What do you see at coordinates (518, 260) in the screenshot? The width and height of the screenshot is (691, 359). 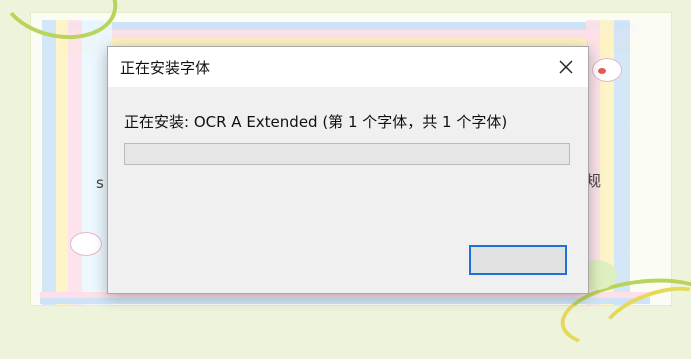 I see `dialog-action-button` at bounding box center [518, 260].